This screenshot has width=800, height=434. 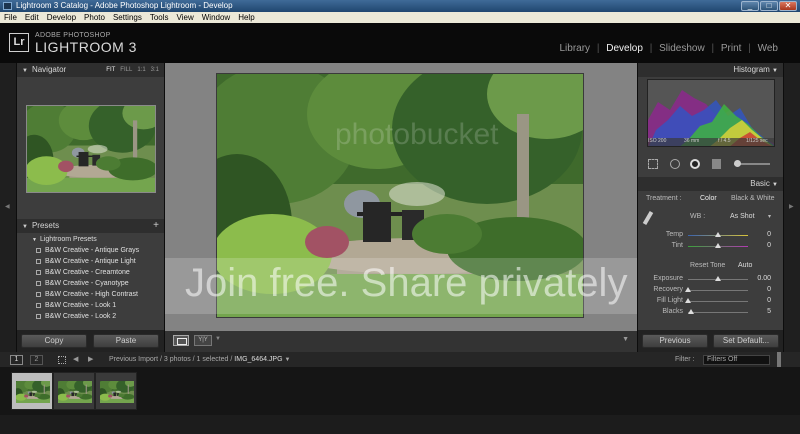 I want to click on menu-tools: Tools, so click(x=159, y=17).